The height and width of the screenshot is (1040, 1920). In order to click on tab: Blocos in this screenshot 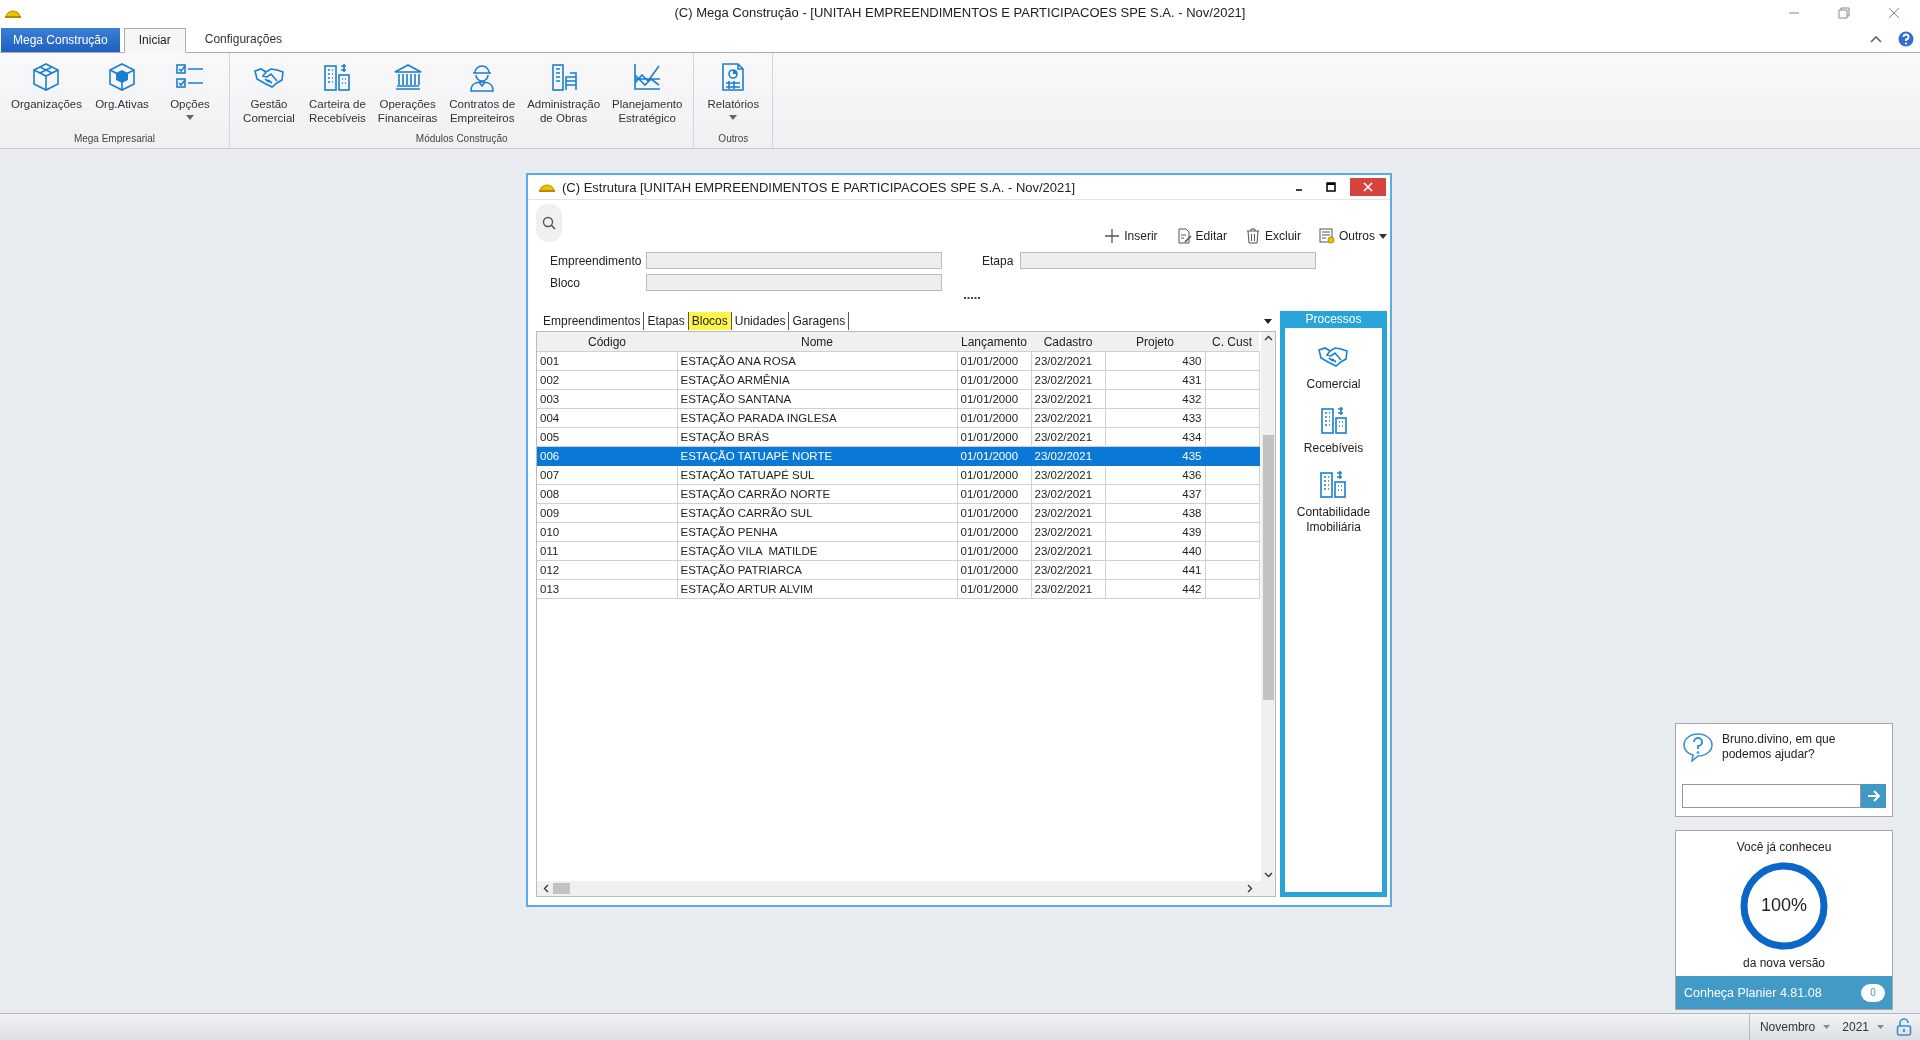, I will do `click(710, 321)`.